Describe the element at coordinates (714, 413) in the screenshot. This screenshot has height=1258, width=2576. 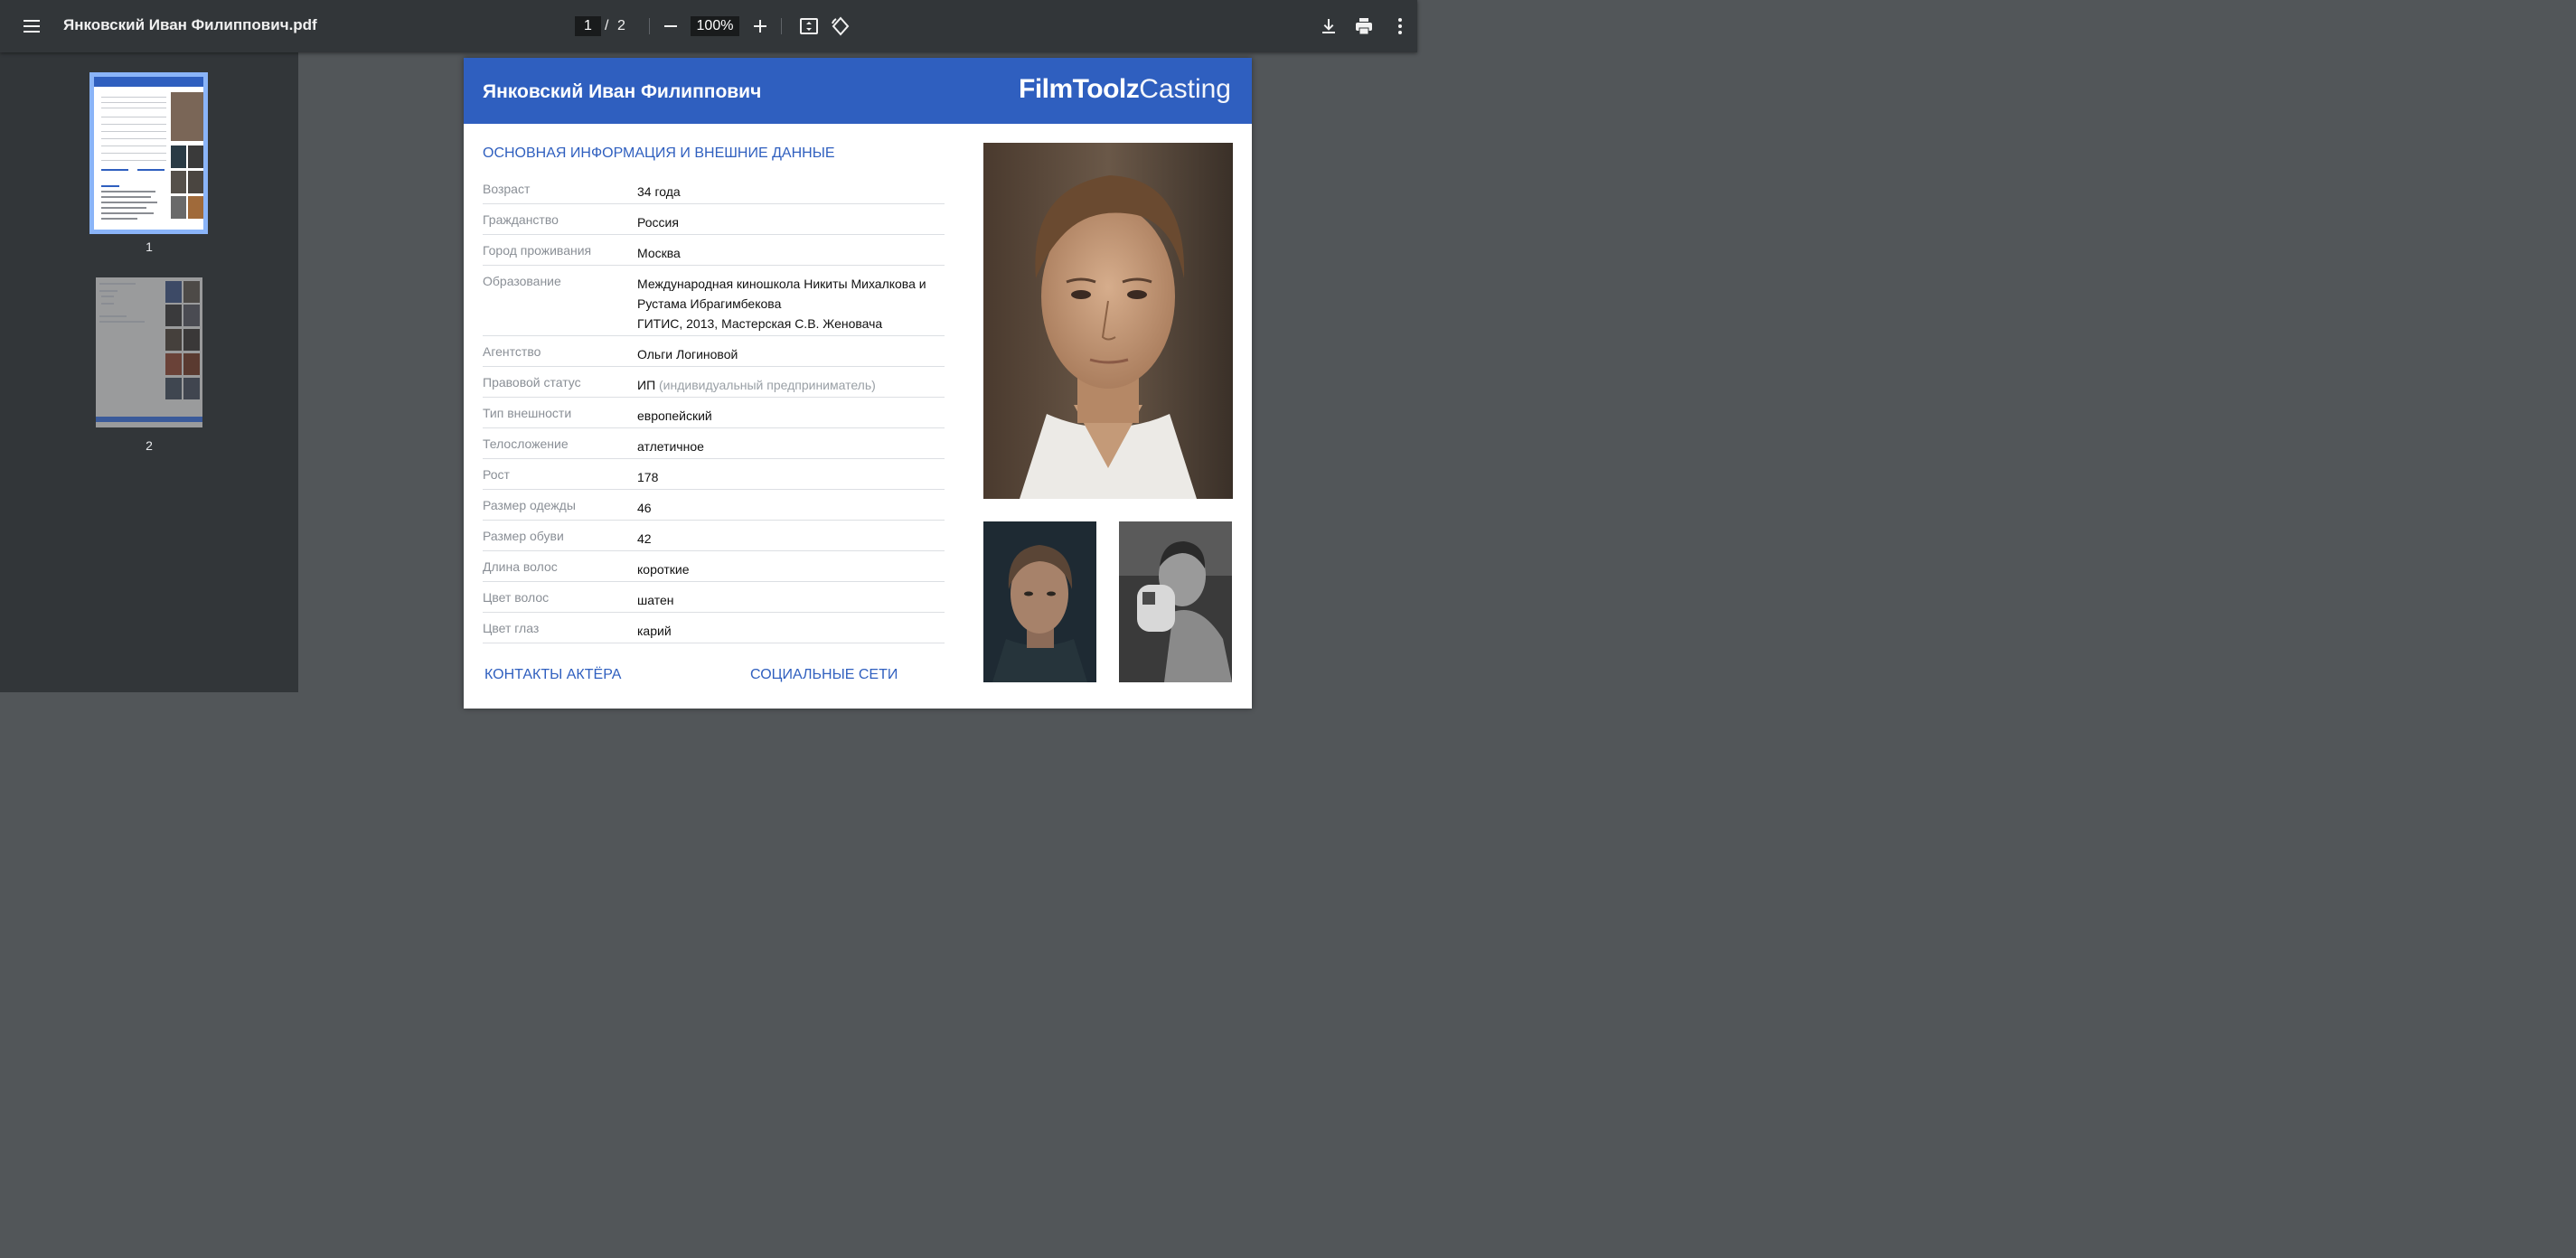
I see `info-row-appearance-type: Тип внешности европейский` at that location.